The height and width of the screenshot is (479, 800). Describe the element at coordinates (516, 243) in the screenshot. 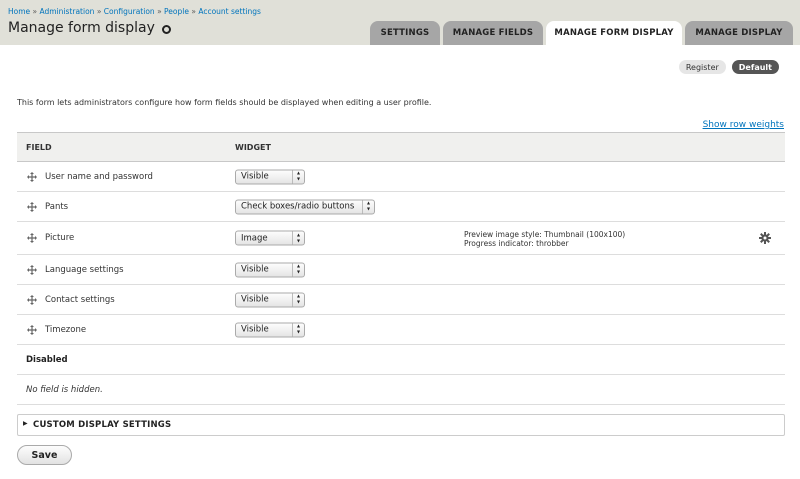

I see `summary-line: Progress indicator: throbber` at that location.